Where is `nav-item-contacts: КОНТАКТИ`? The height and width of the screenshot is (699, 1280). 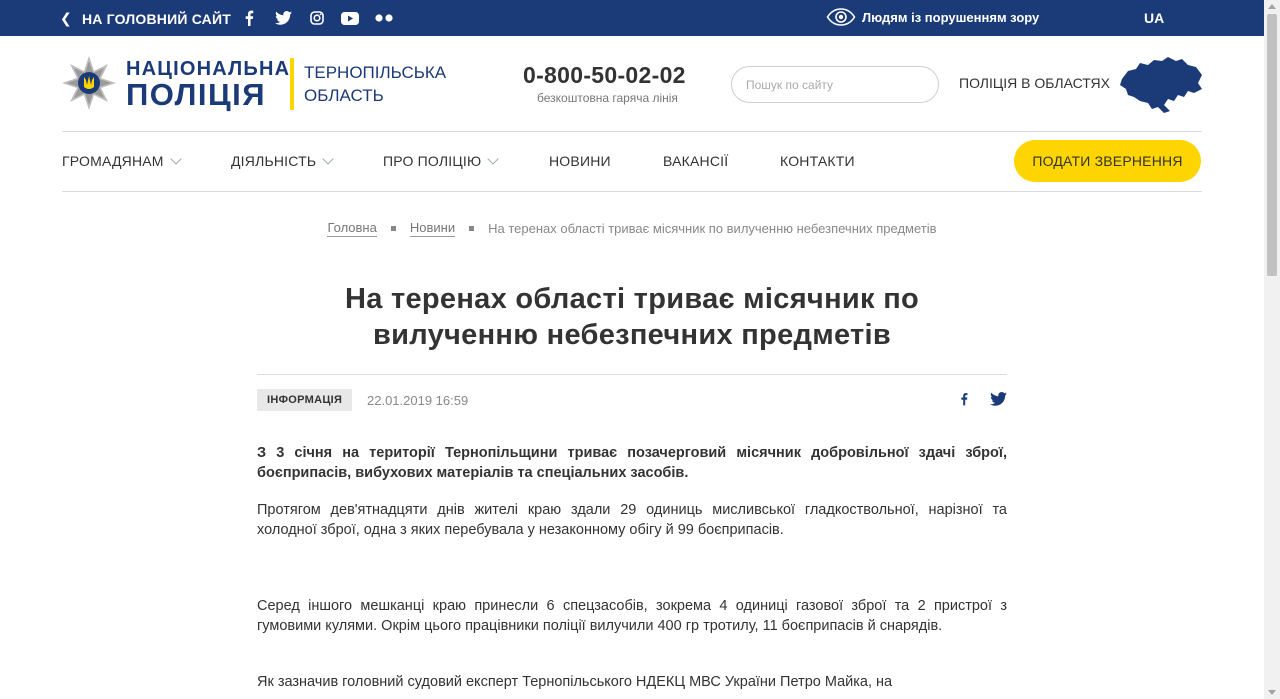 nav-item-contacts: КОНТАКТИ is located at coordinates (817, 161).